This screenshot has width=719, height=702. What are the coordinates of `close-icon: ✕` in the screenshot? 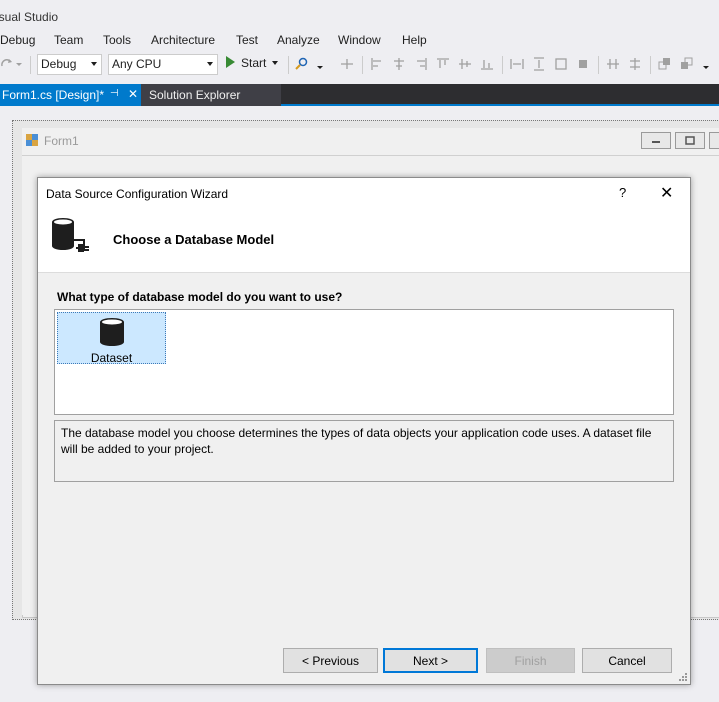 It's located at (666, 193).